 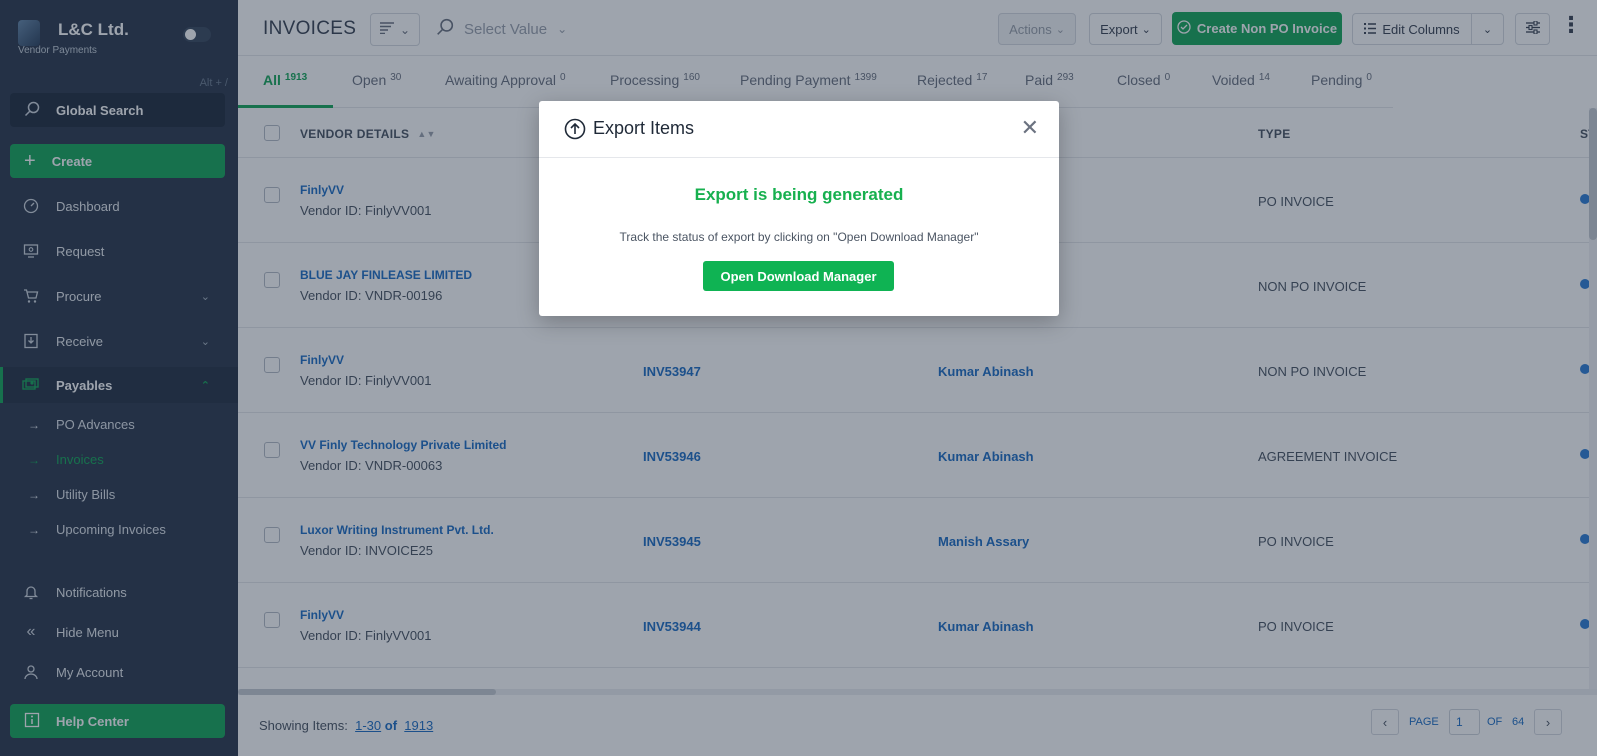 I want to click on export-status-message: Export is being generated, so click(x=799, y=194).